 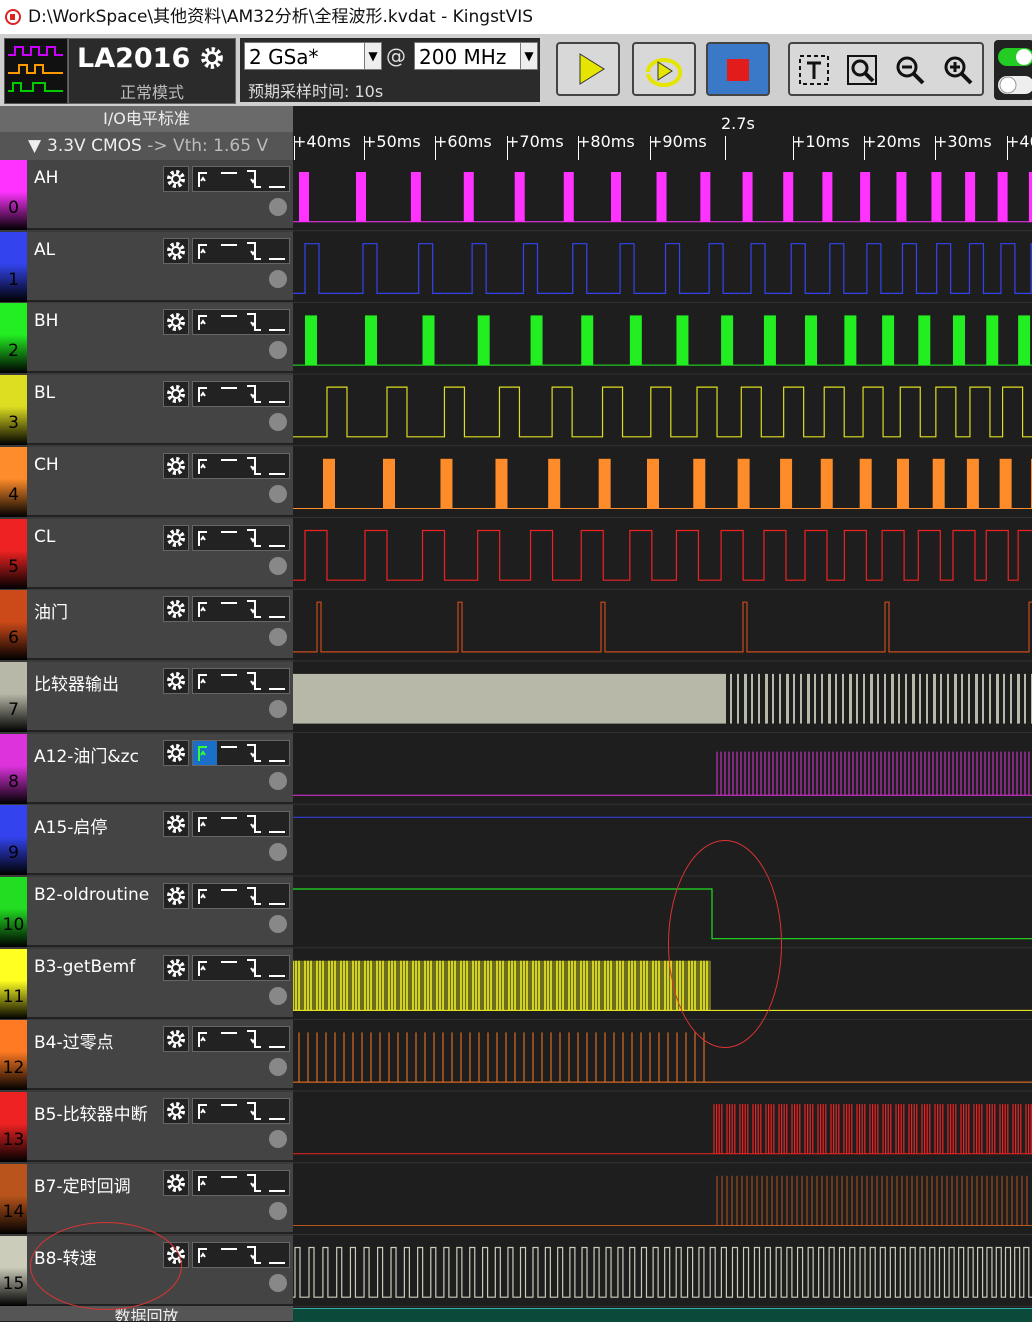 What do you see at coordinates (146, 266) in the screenshot?
I see `channel-row: 1 AL` at bounding box center [146, 266].